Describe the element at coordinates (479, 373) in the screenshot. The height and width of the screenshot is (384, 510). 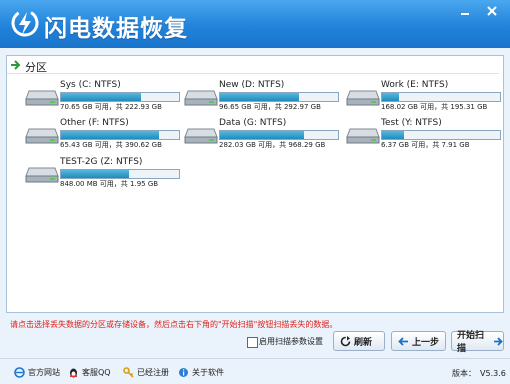
I see `version-display: 版本： V5.3.6` at that location.